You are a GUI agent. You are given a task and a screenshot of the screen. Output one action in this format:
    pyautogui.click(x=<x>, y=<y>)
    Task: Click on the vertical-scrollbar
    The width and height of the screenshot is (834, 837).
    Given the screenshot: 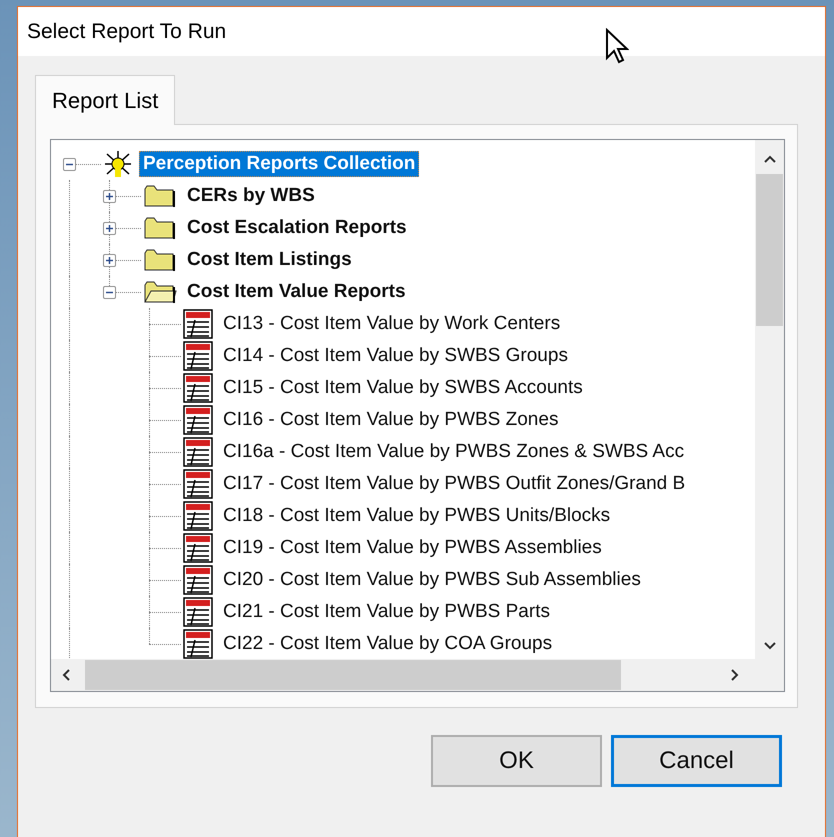 What is the action you would take?
    pyautogui.click(x=769, y=399)
    